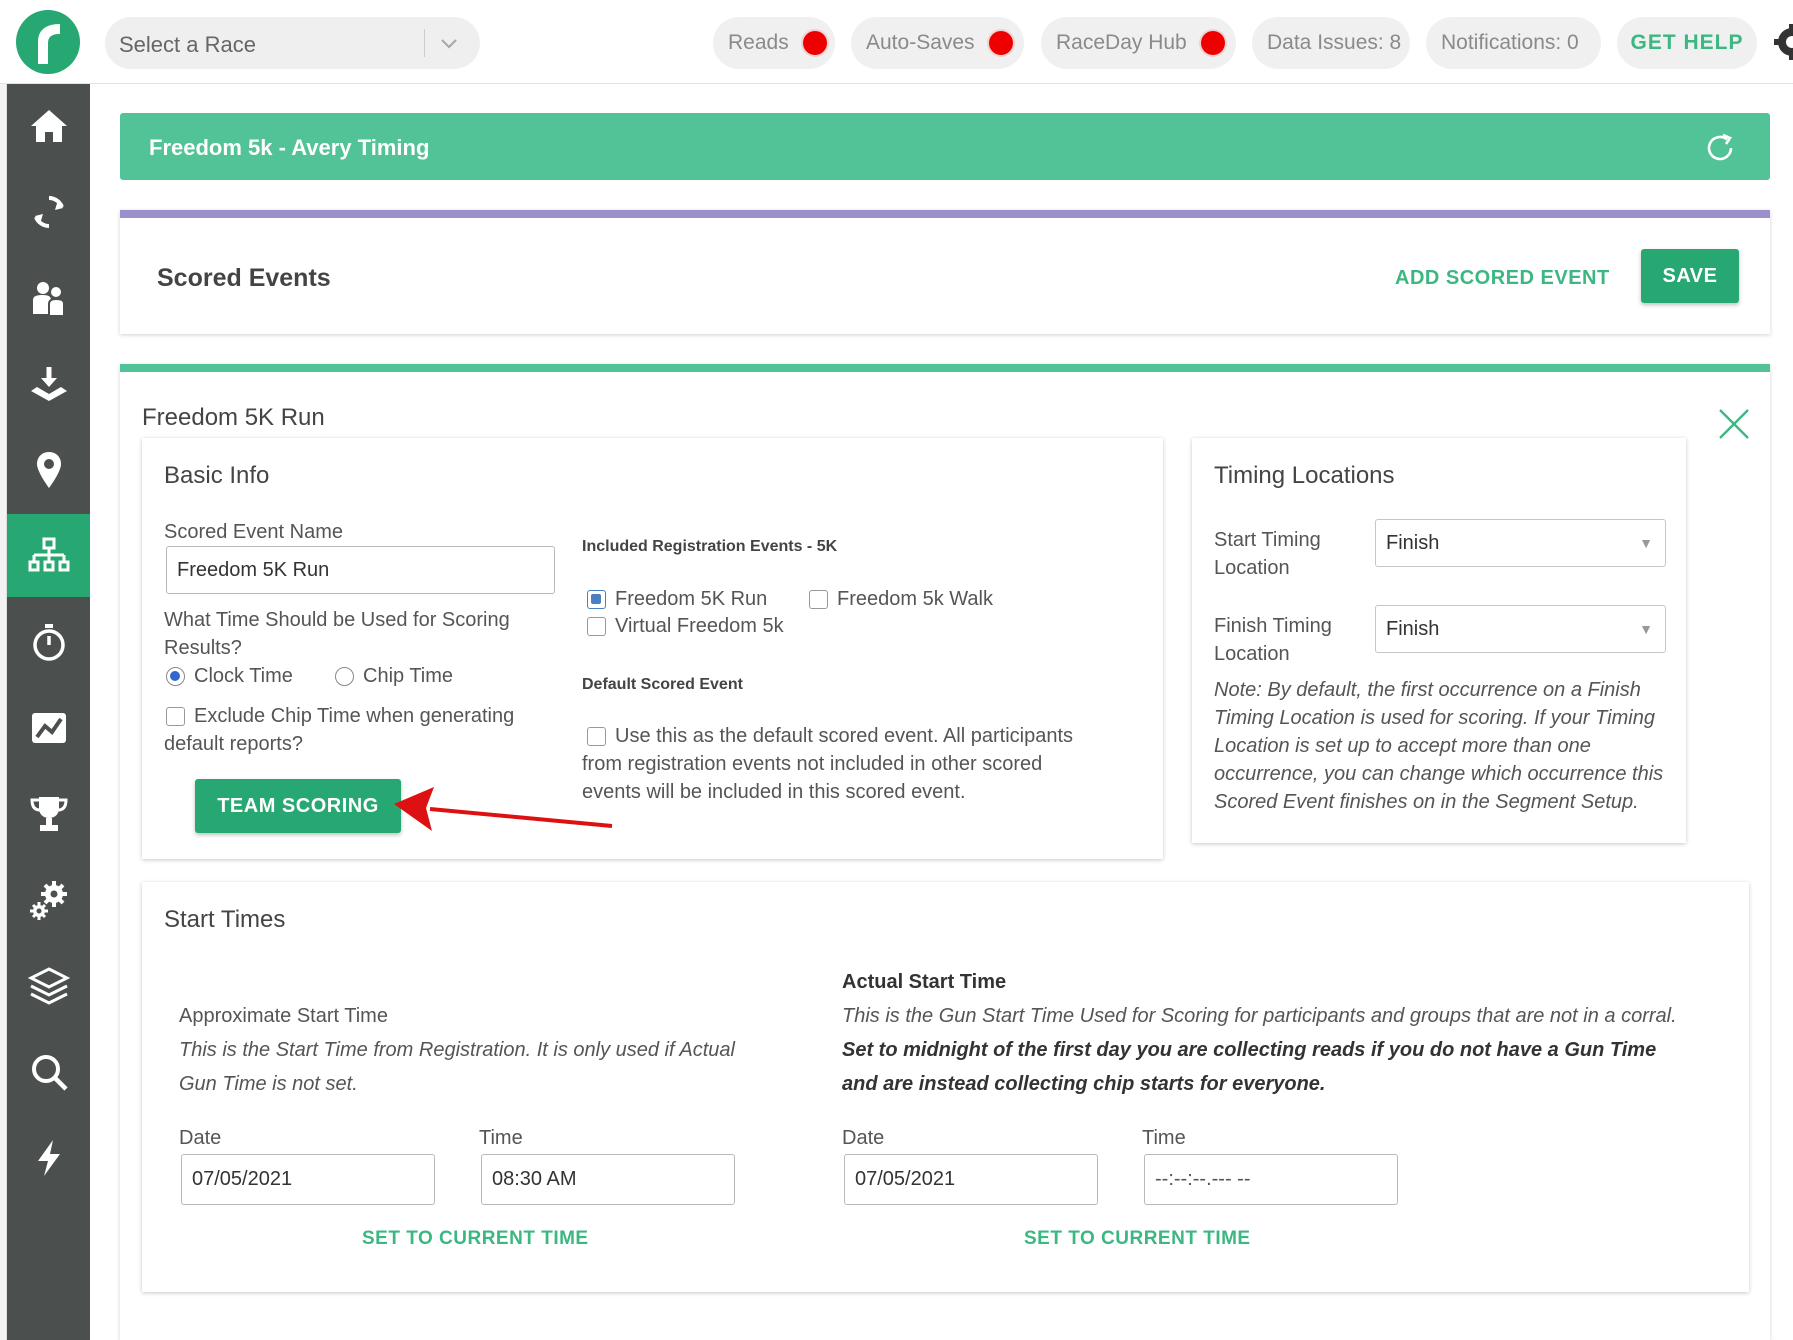  I want to click on import-icon, so click(48, 383).